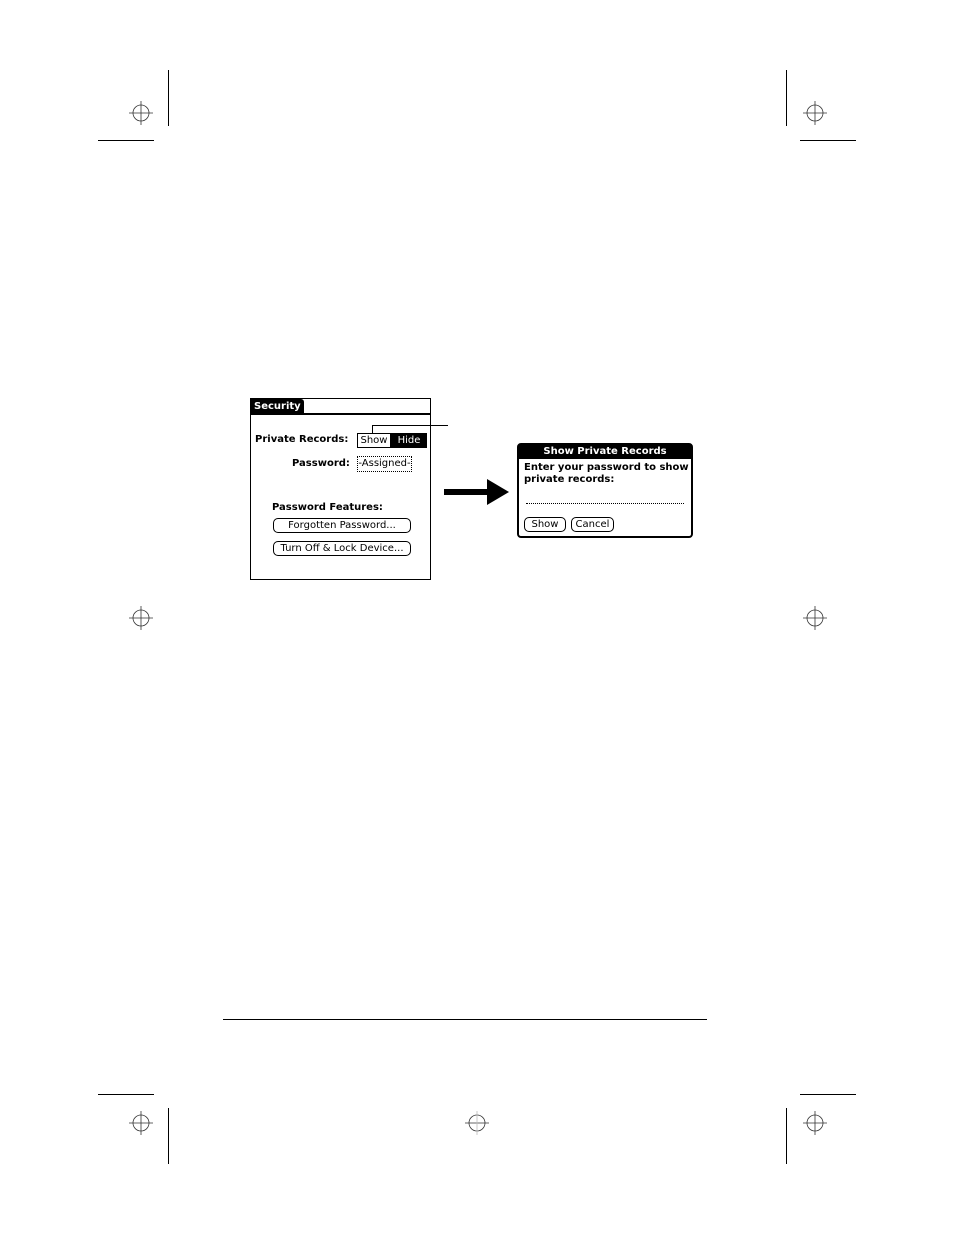  I want to click on cancel-button: Cancel, so click(592, 524).